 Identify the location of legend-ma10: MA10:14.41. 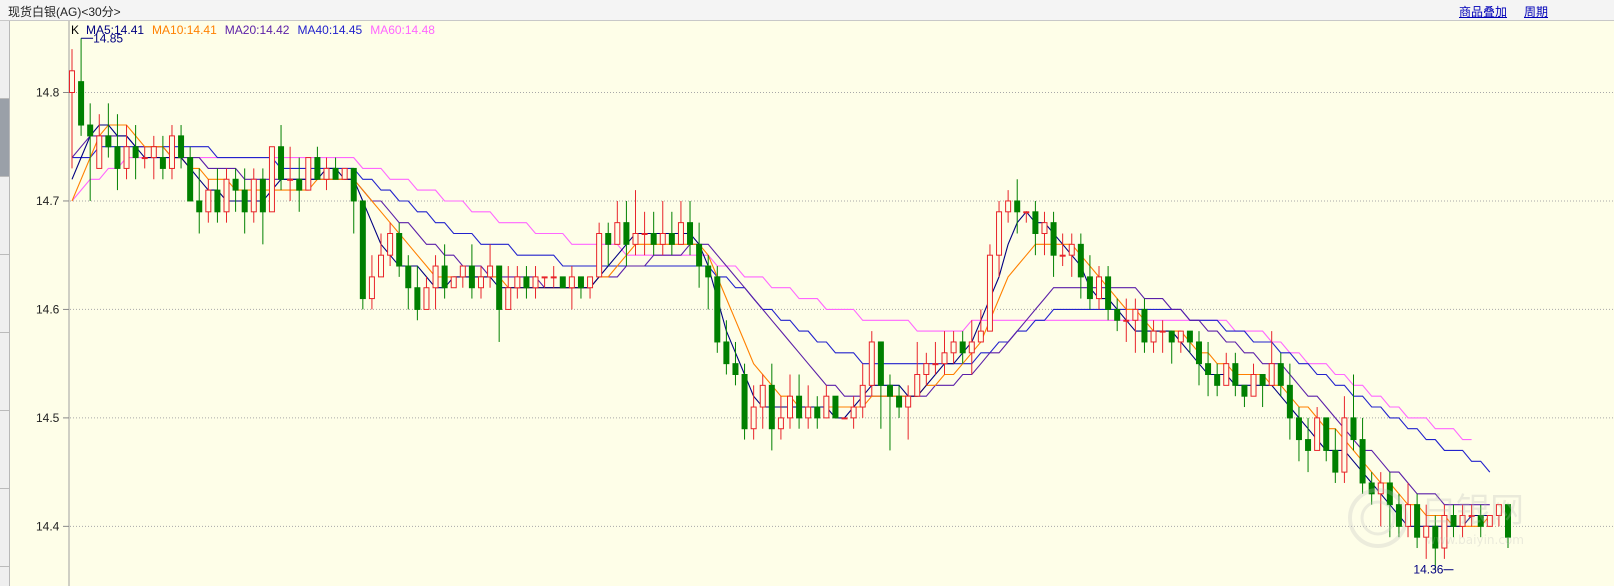
(184, 30).